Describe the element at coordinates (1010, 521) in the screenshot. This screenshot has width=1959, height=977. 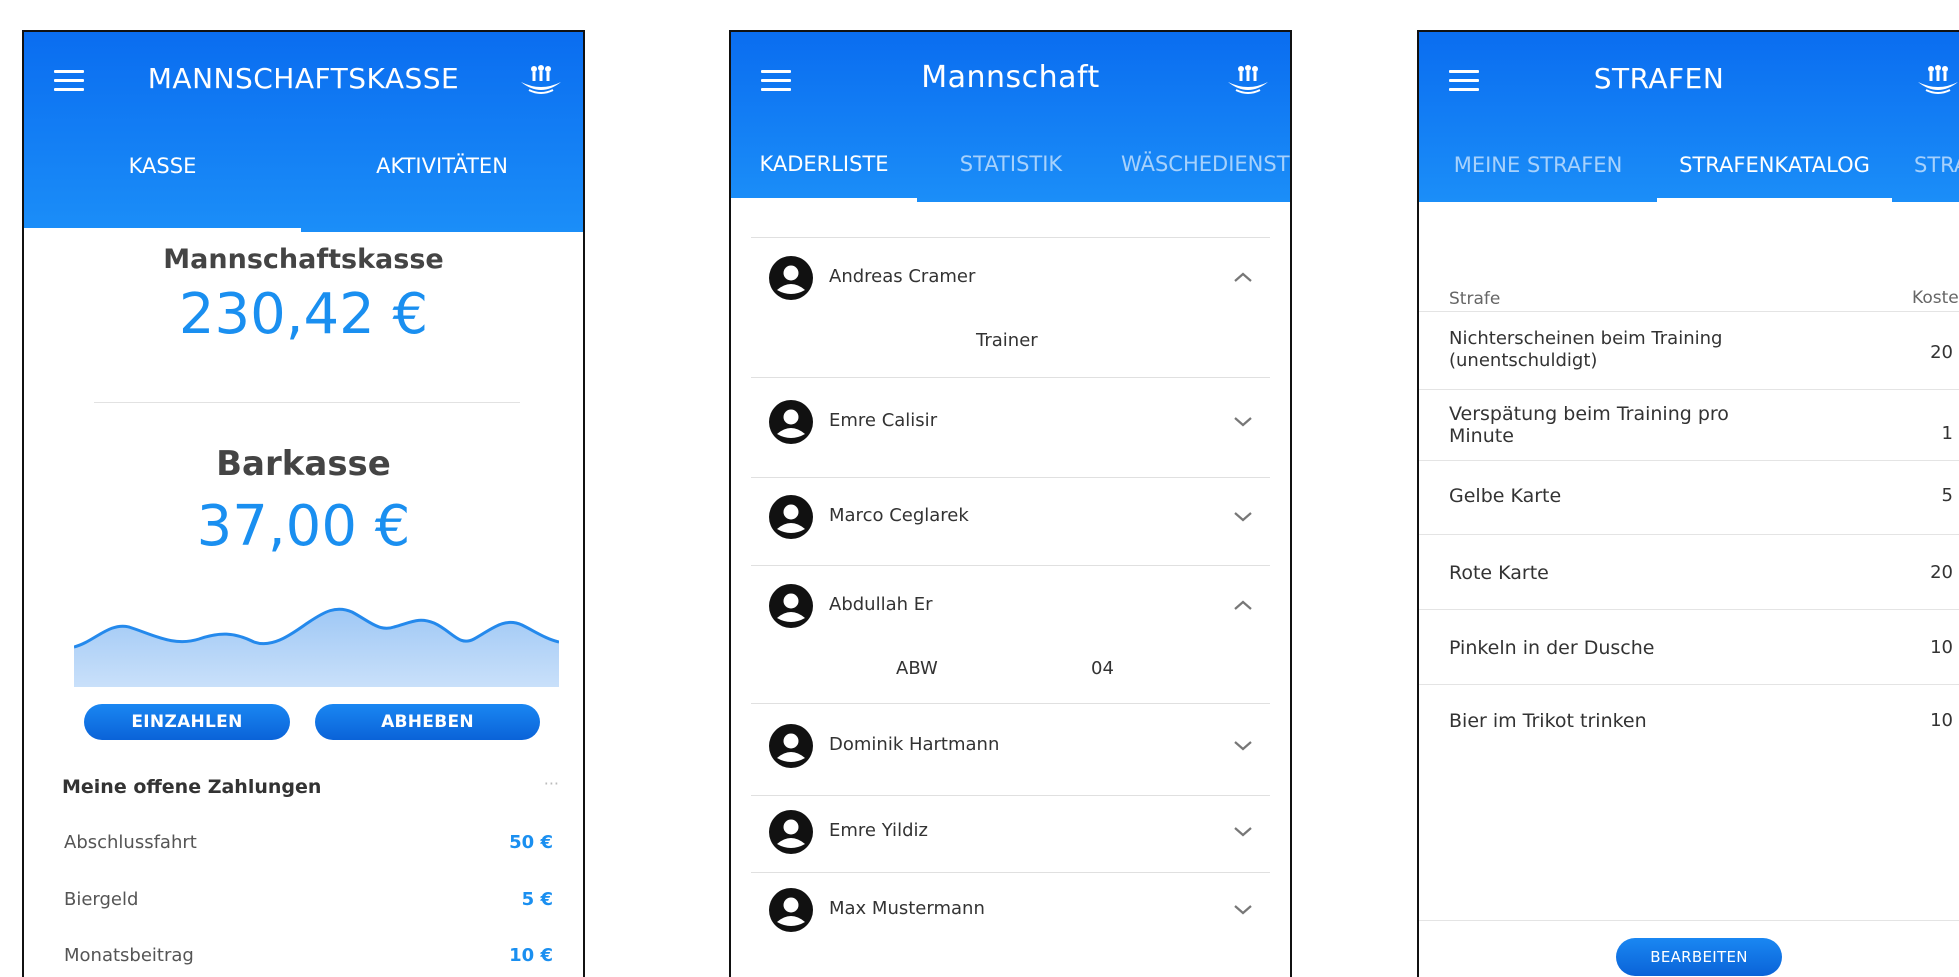
I see `member-row: Marco Ceglarek` at that location.